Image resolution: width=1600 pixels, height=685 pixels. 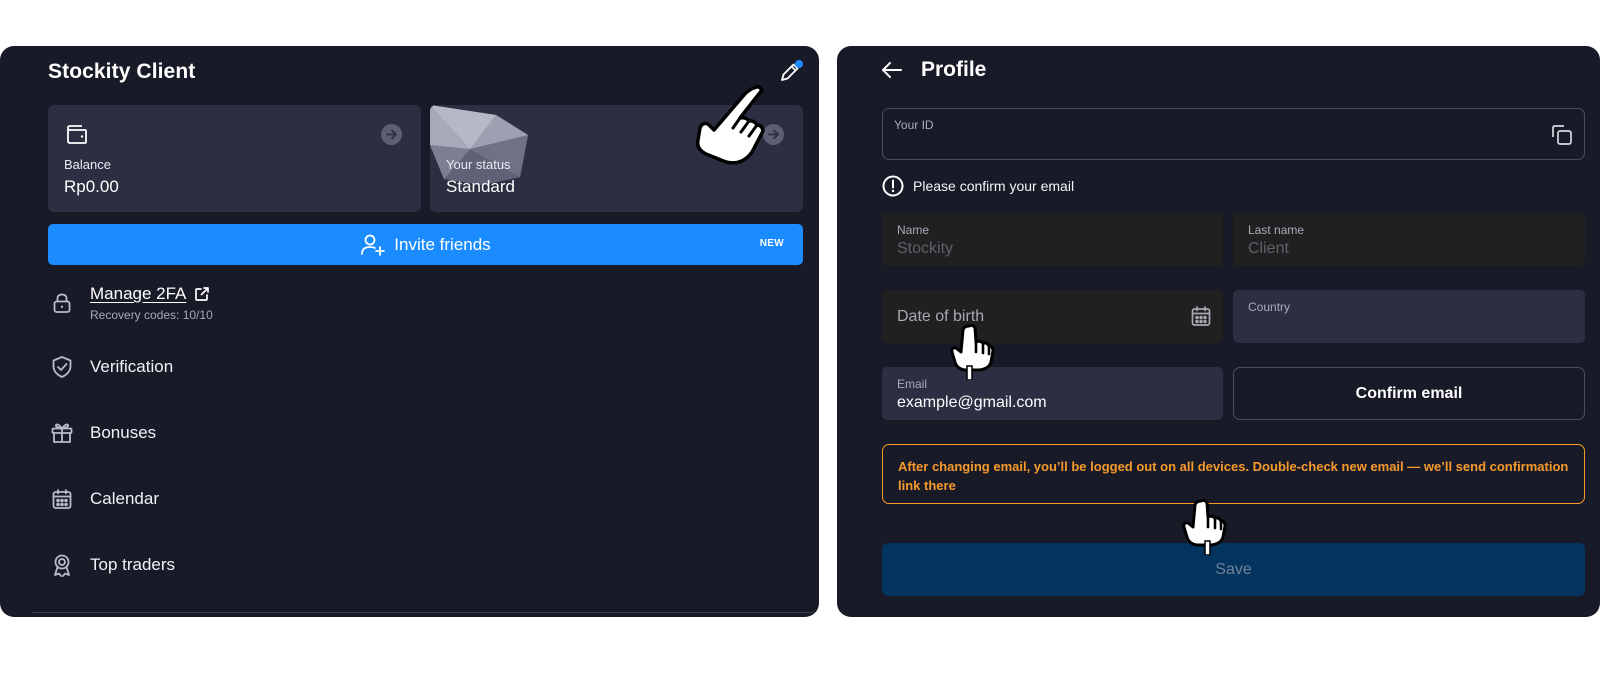 I want to click on user-plus-icon, so click(x=373, y=245).